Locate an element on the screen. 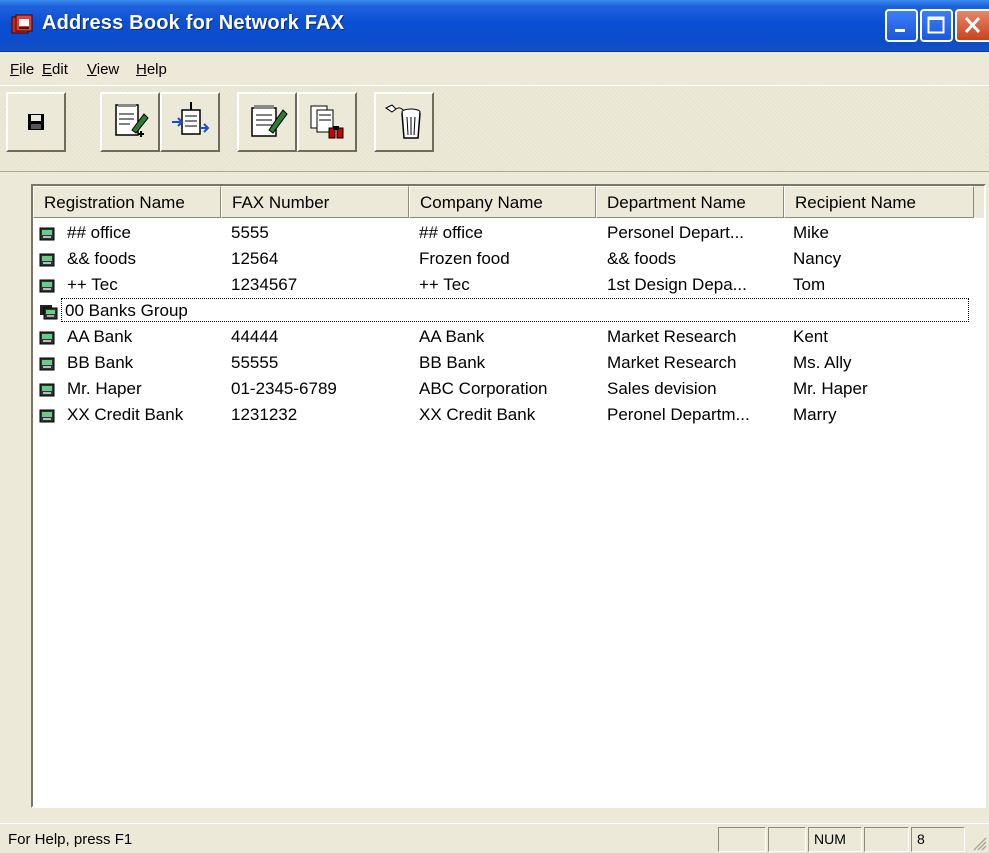 This screenshot has width=989, height=853. save-icon is located at coordinates (36, 122).